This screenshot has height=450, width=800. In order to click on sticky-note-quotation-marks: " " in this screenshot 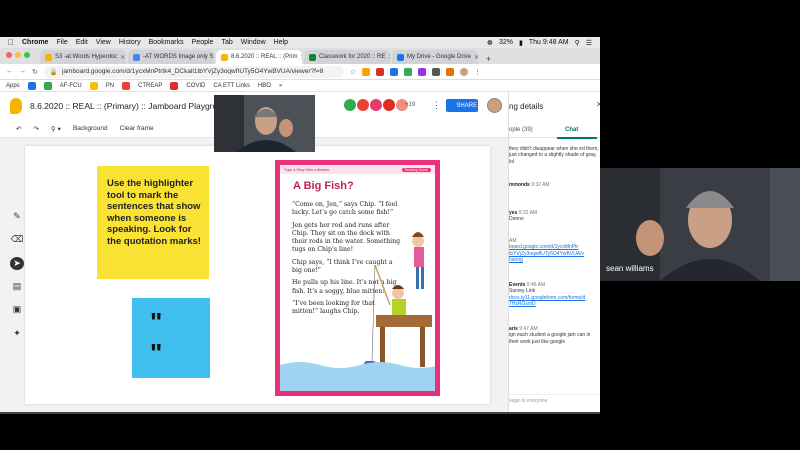, I will do `click(171, 338)`.